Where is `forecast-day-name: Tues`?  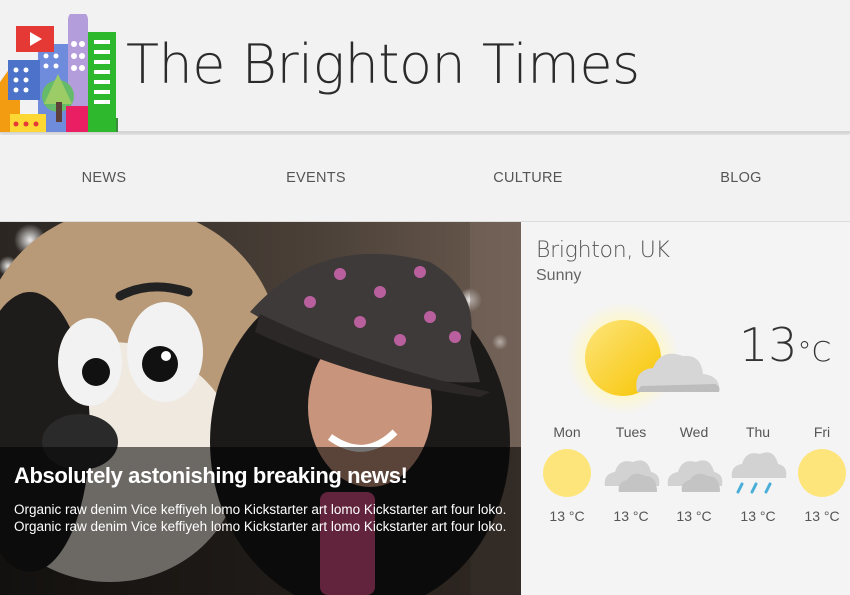 forecast-day-name: Tues is located at coordinates (631, 432).